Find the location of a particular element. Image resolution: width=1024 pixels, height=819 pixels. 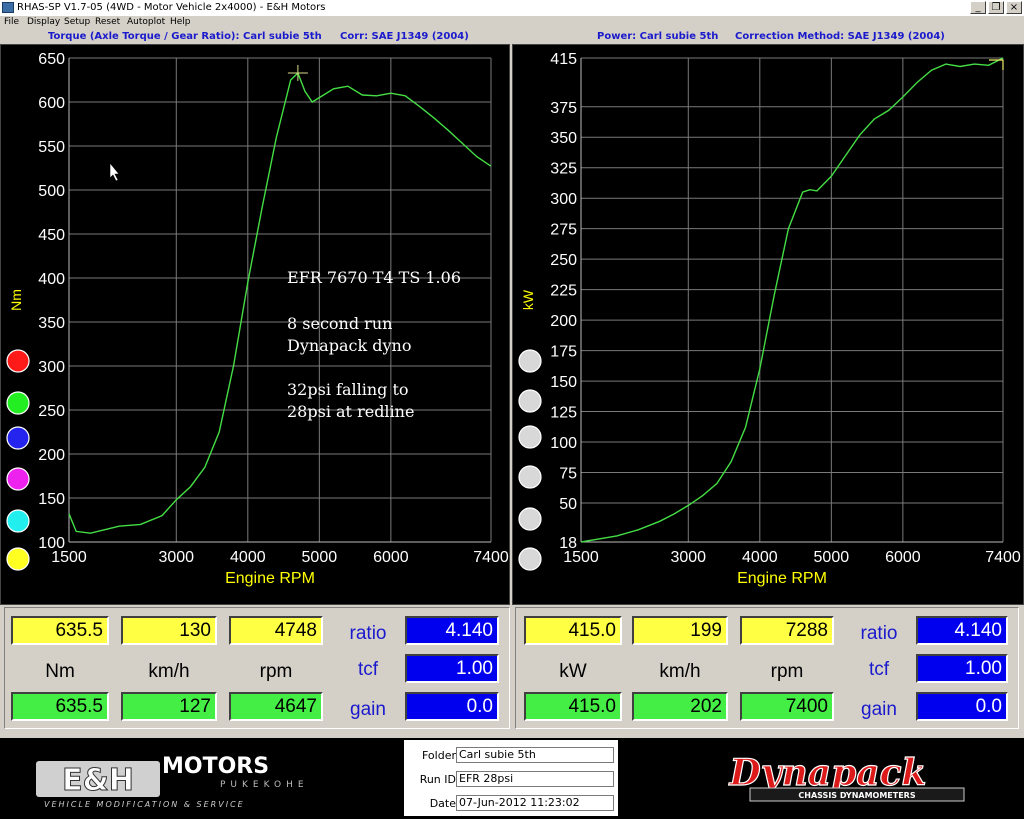

power-x-tick-label: 4000 is located at coordinates (760, 557).